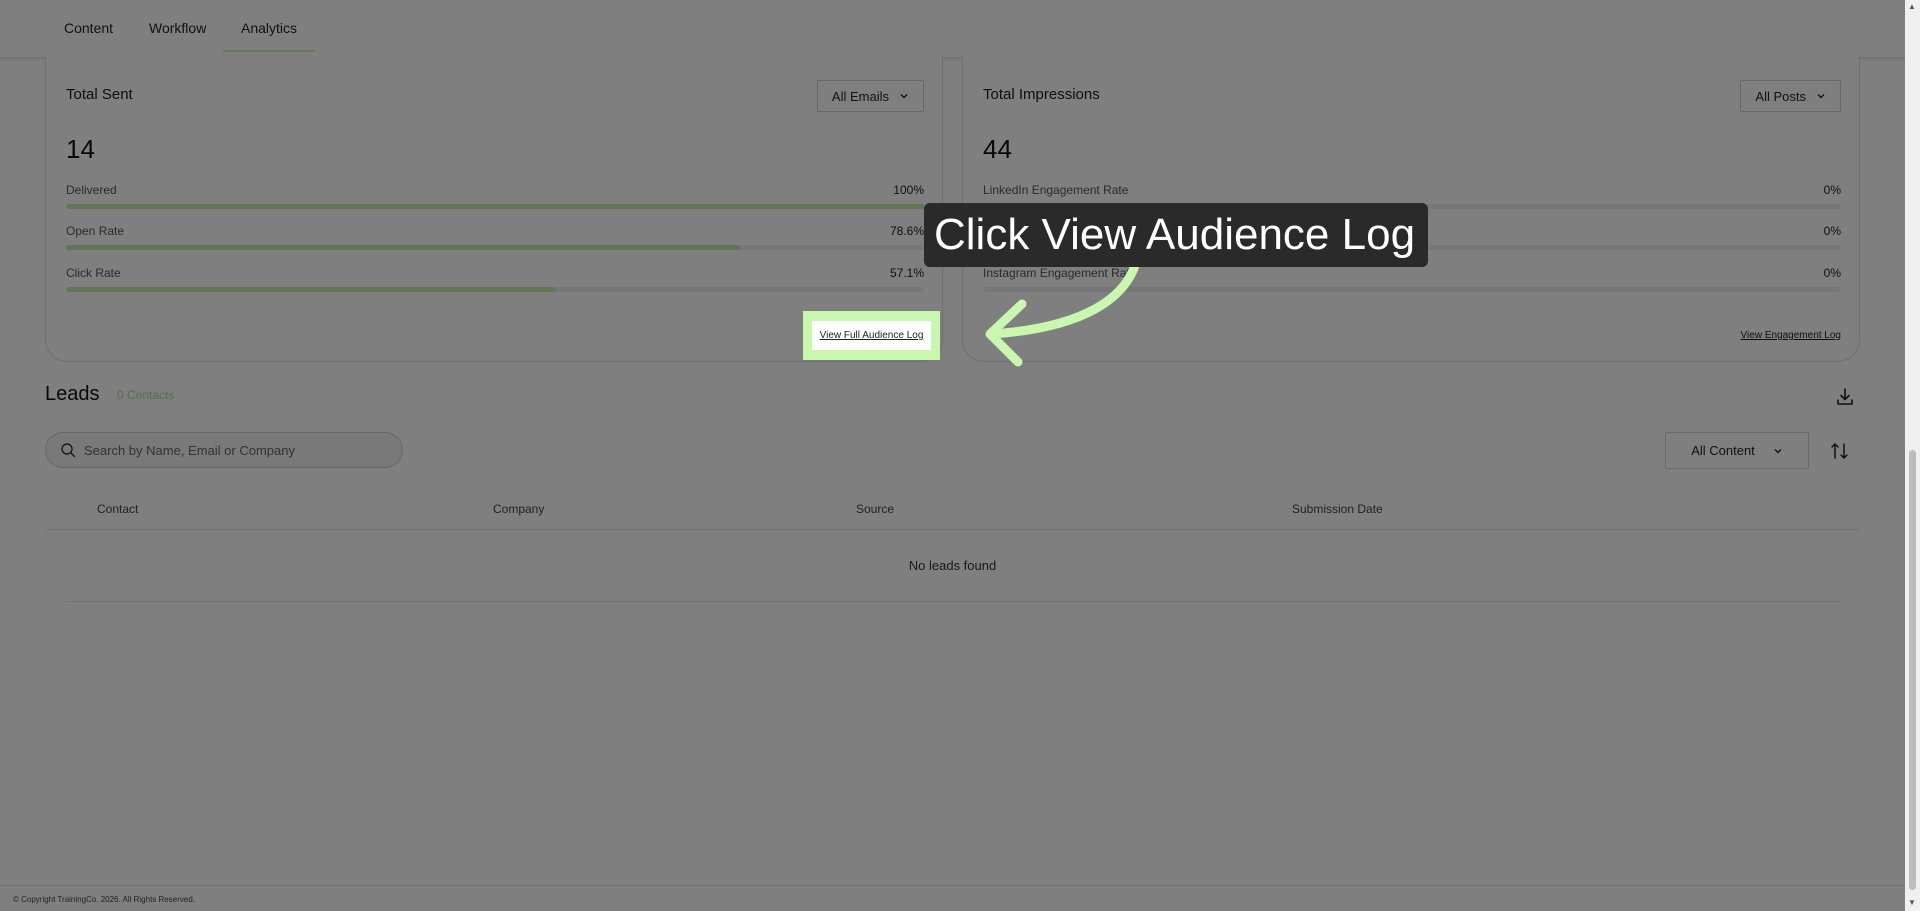  I want to click on metric-value: 57.1%, so click(906, 273).